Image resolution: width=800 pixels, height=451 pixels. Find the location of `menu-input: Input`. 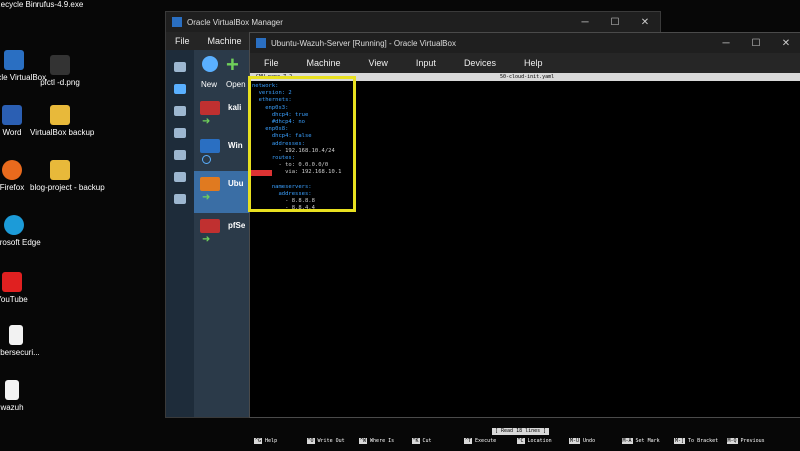

menu-input: Input is located at coordinates (426, 63).